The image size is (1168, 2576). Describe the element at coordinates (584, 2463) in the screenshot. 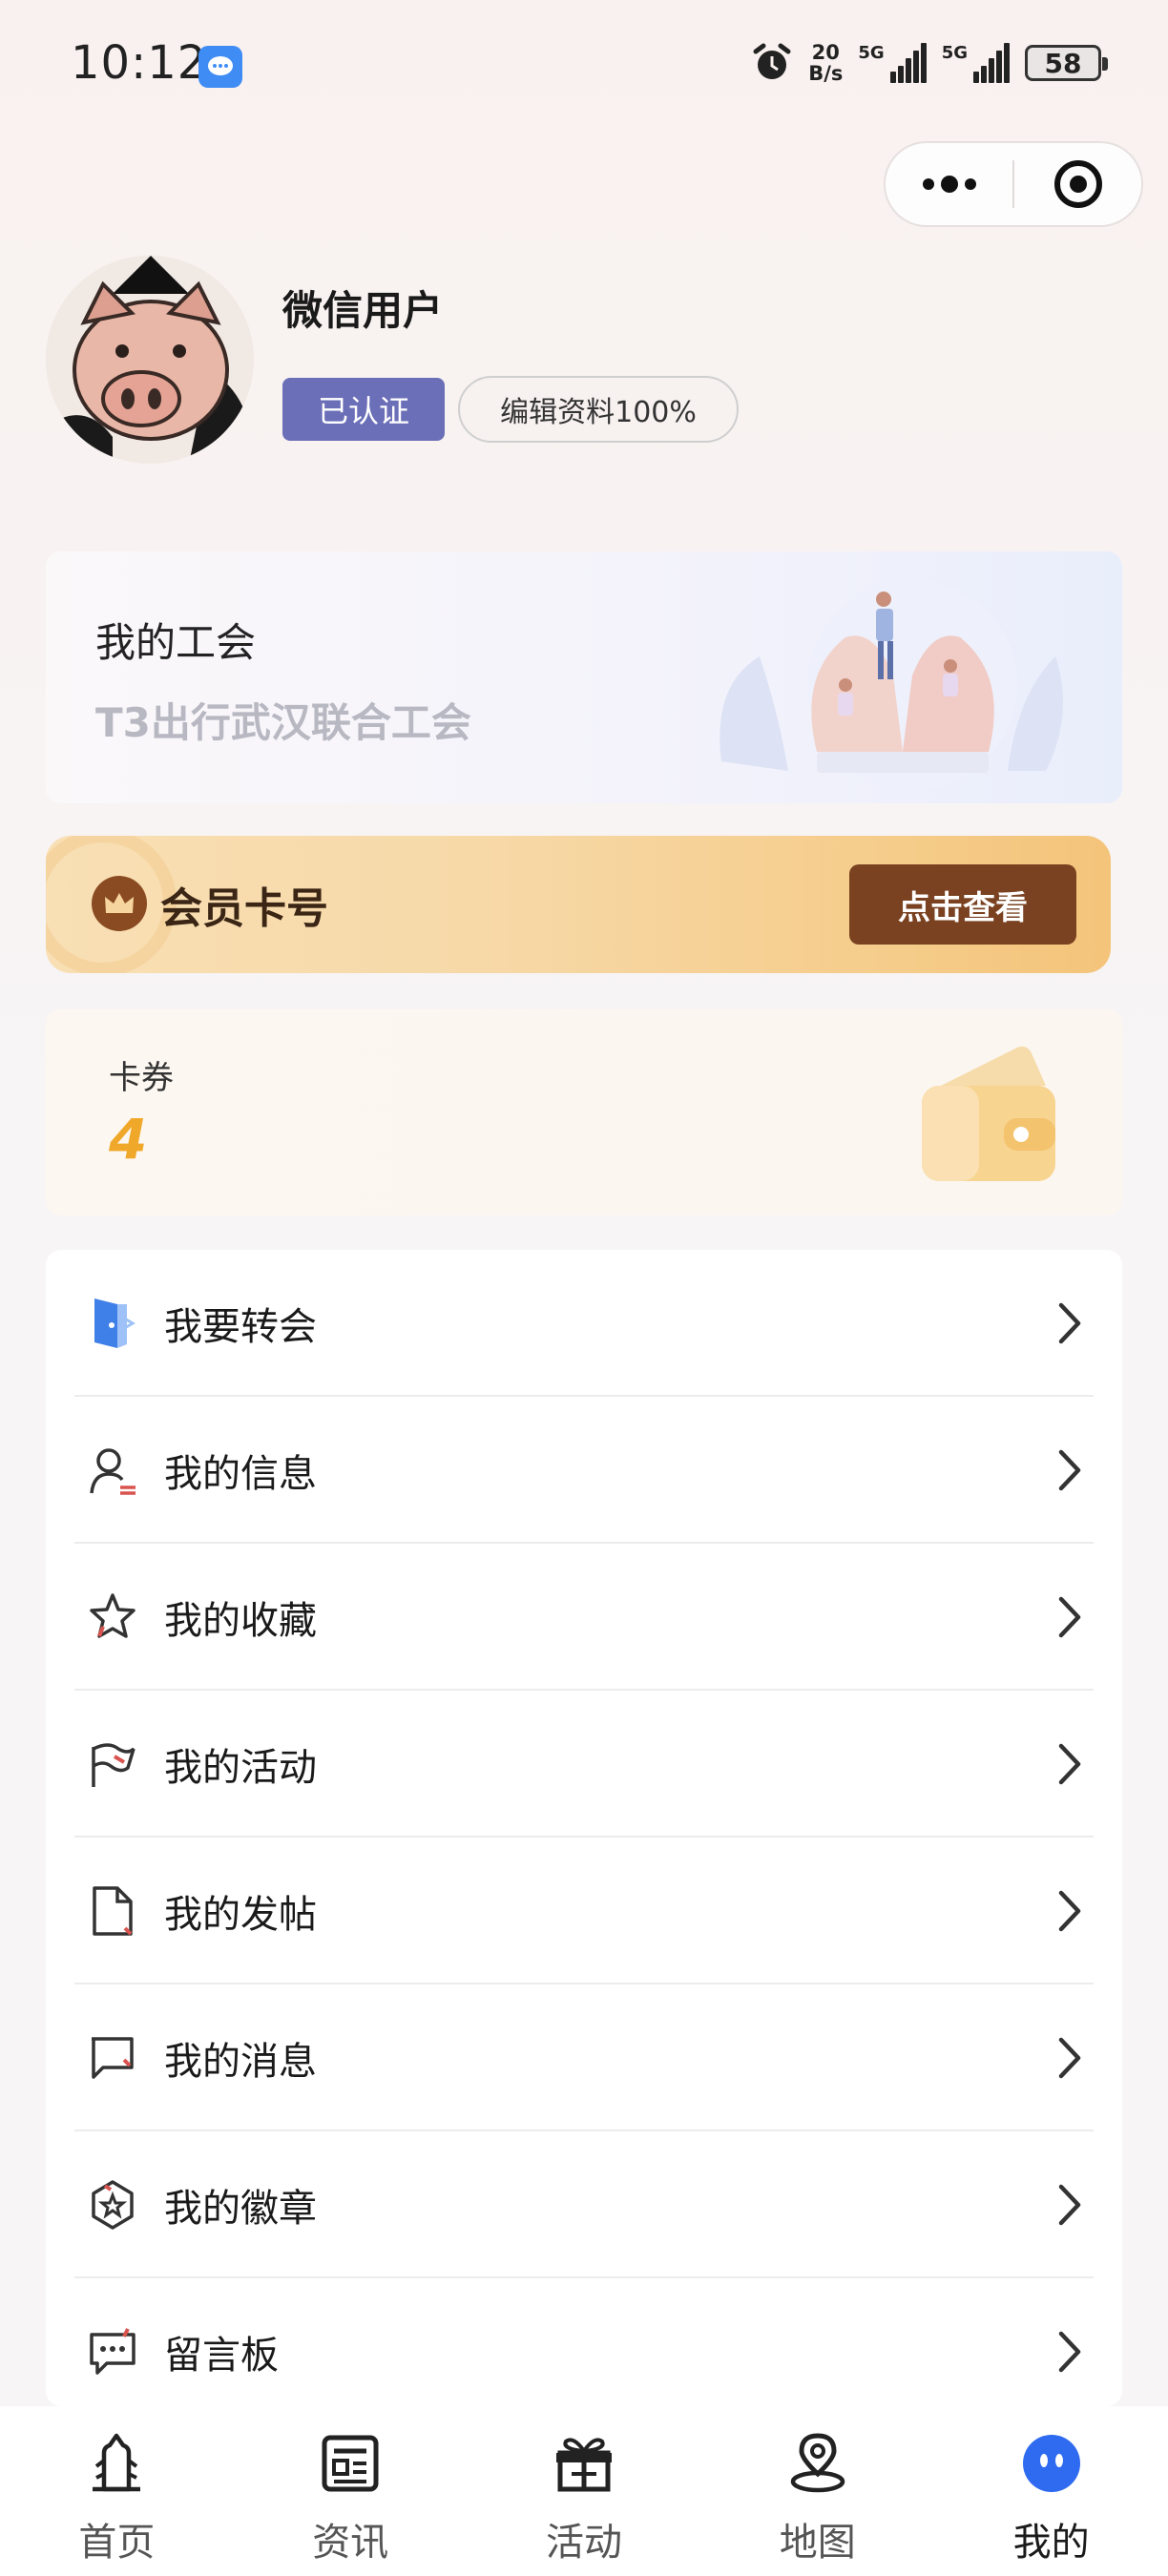

I see `gift-icon` at that location.